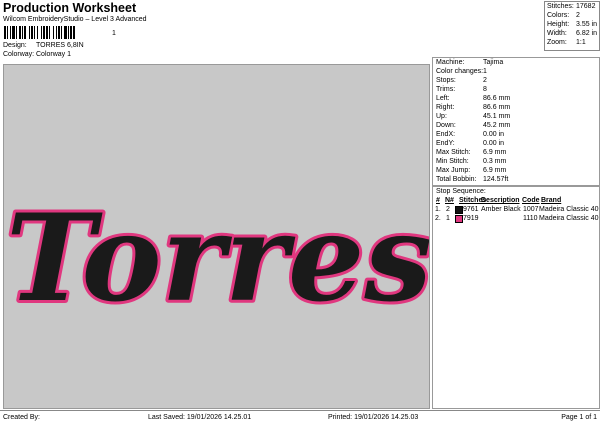 This screenshot has width=600, height=425. I want to click on total-bobbin-value: 124.57ft, so click(496, 179).